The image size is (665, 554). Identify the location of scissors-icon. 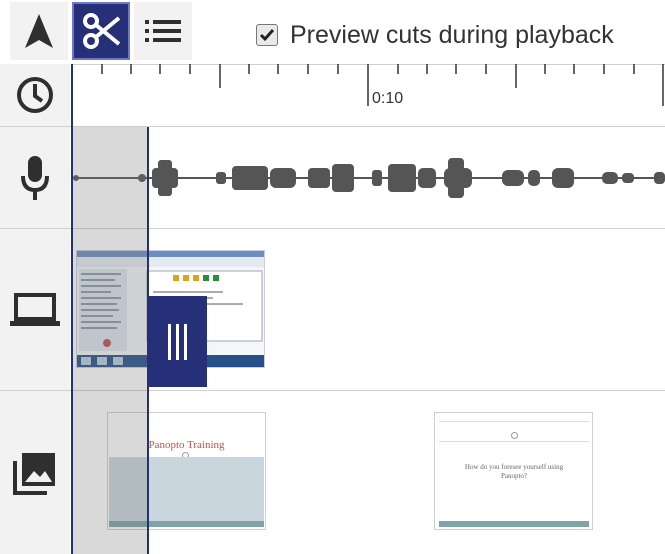
(102, 31).